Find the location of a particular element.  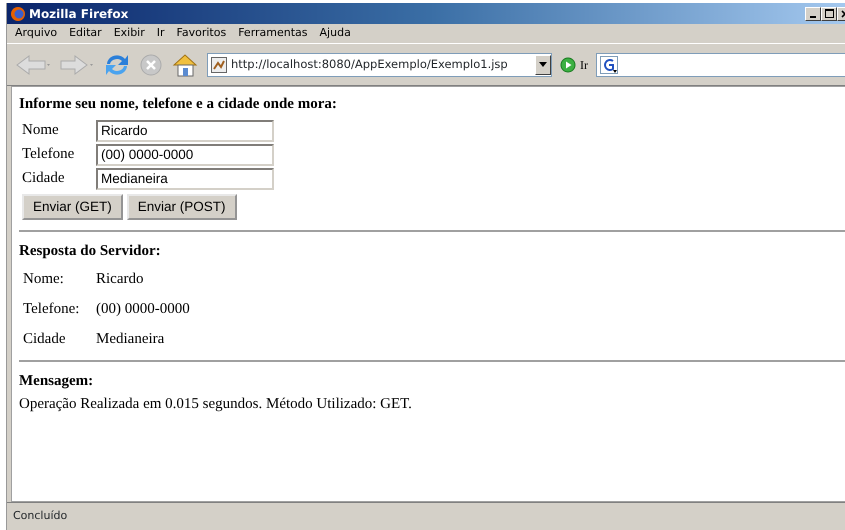

window-title: Mozilla Firefox is located at coordinates (78, 14).